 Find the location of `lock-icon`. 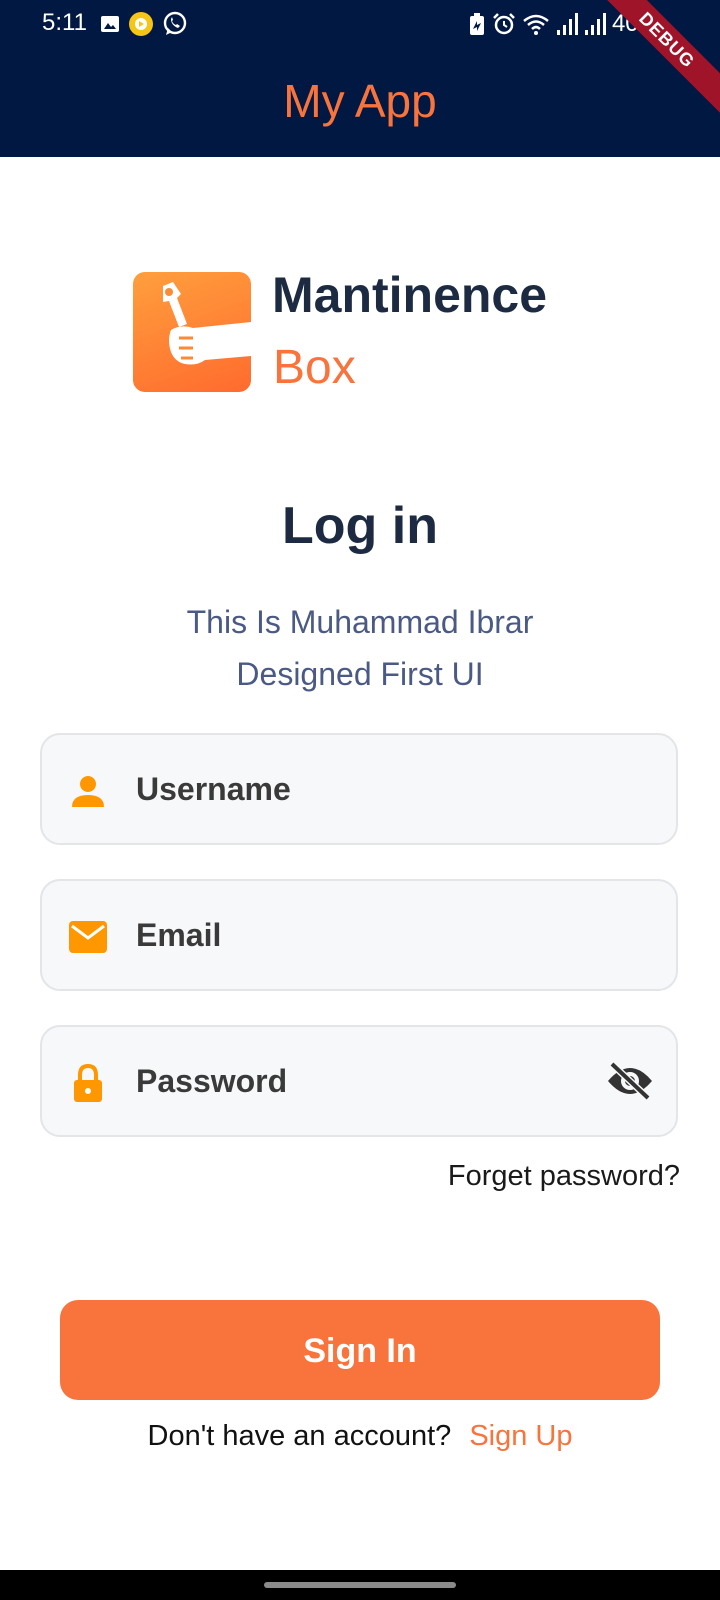

lock-icon is located at coordinates (88, 1082).